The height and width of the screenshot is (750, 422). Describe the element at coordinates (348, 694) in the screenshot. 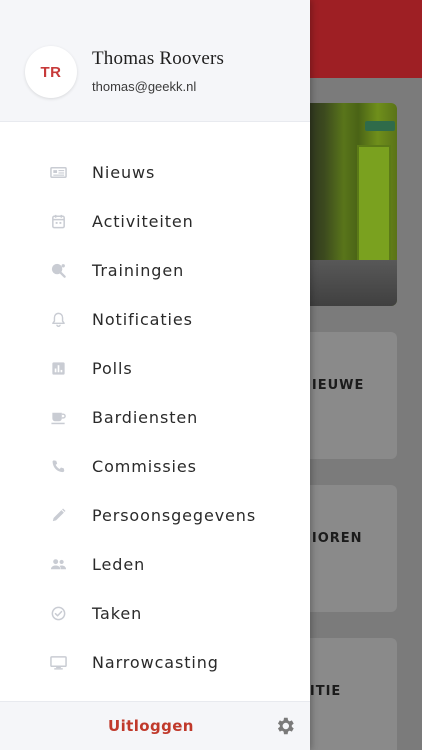

I see `background-news-card: TITIE` at that location.